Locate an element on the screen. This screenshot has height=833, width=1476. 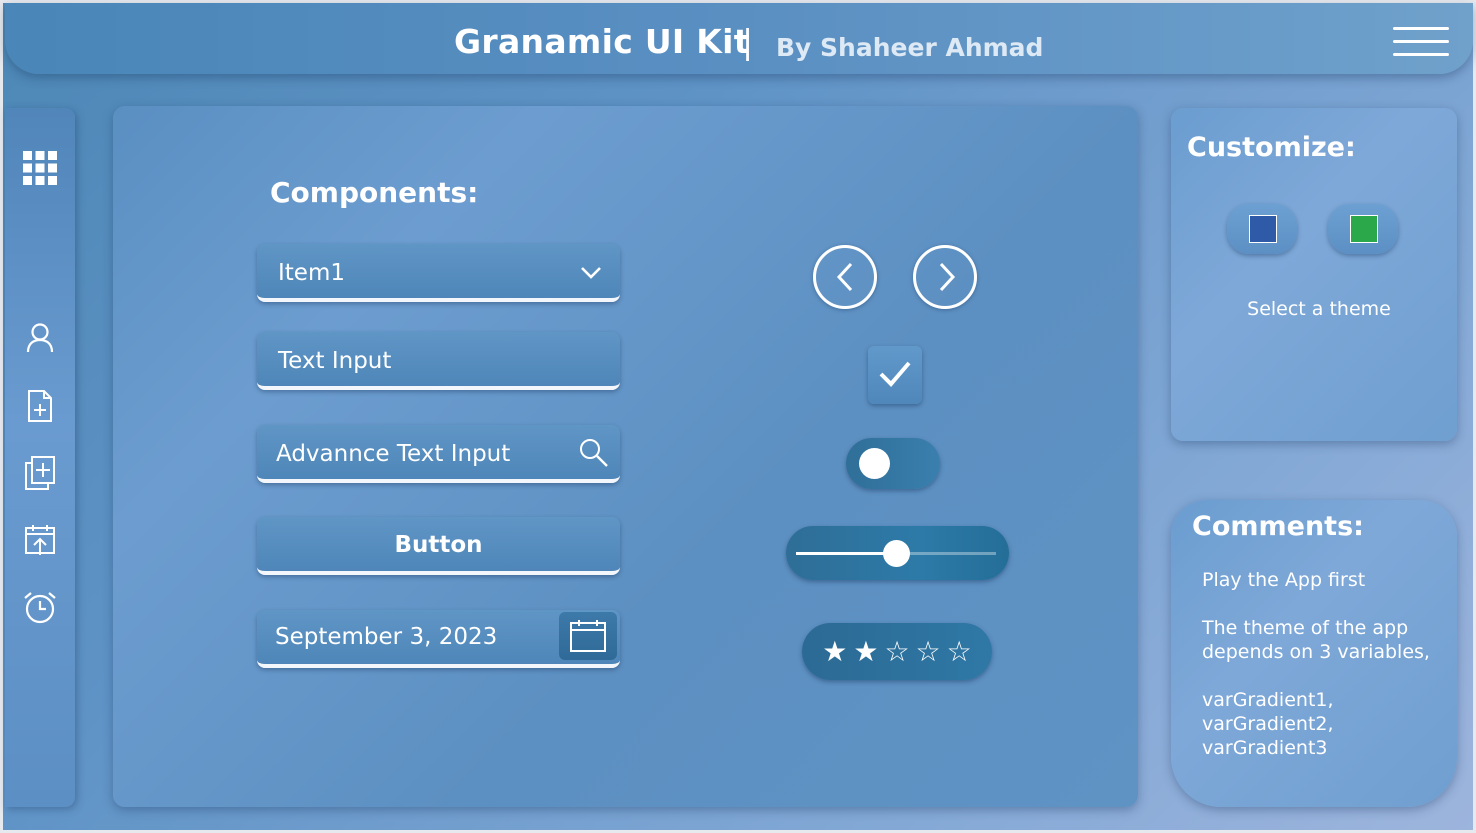
add-pages-icon is located at coordinates (40, 473).